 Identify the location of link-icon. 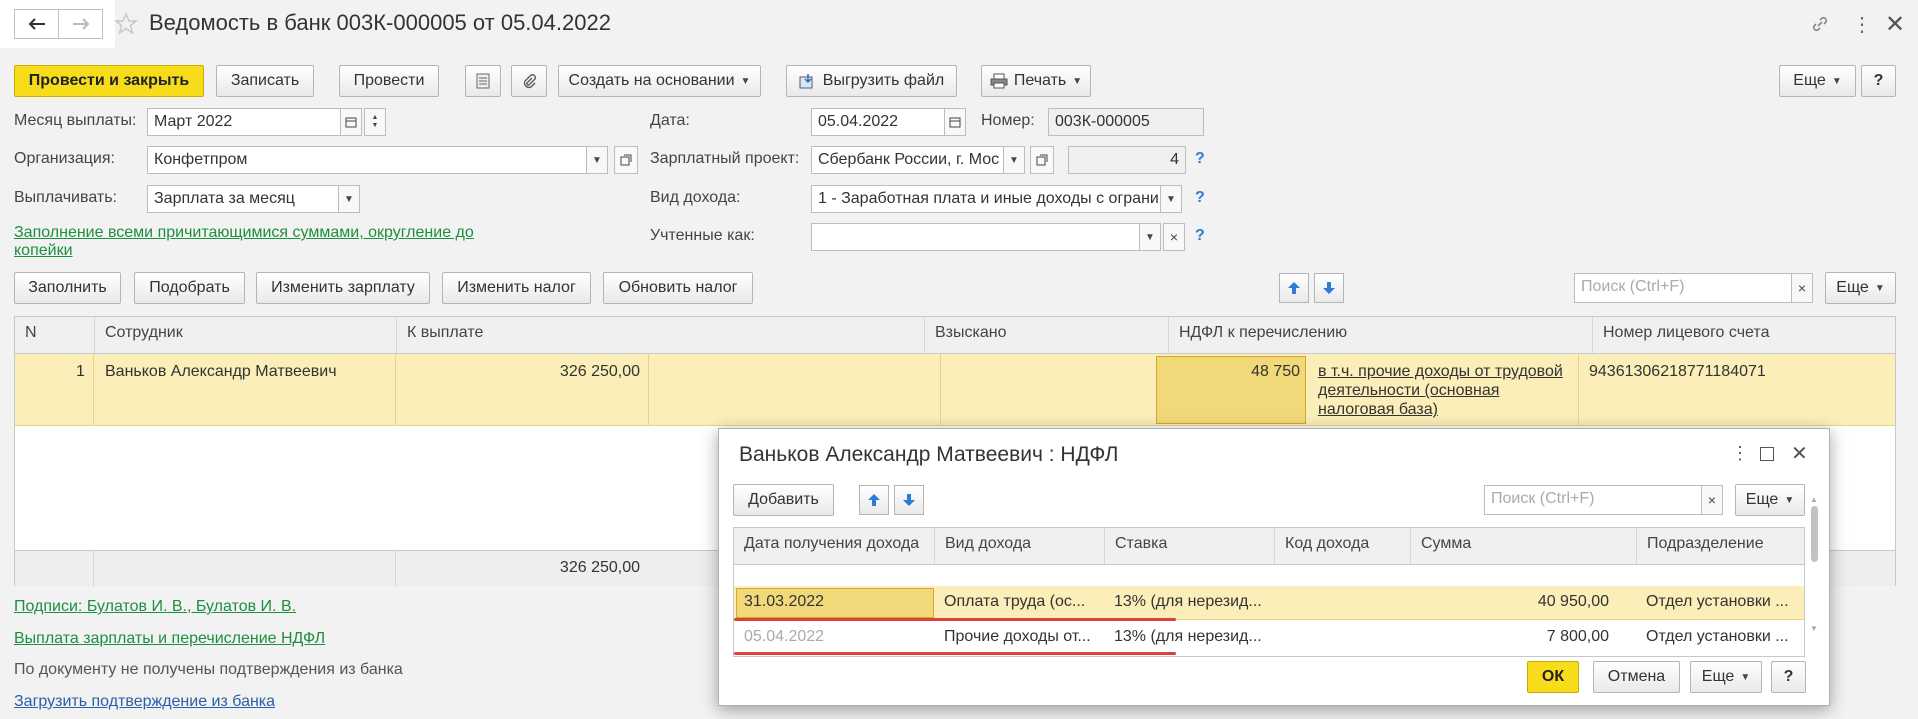
(1820, 24).